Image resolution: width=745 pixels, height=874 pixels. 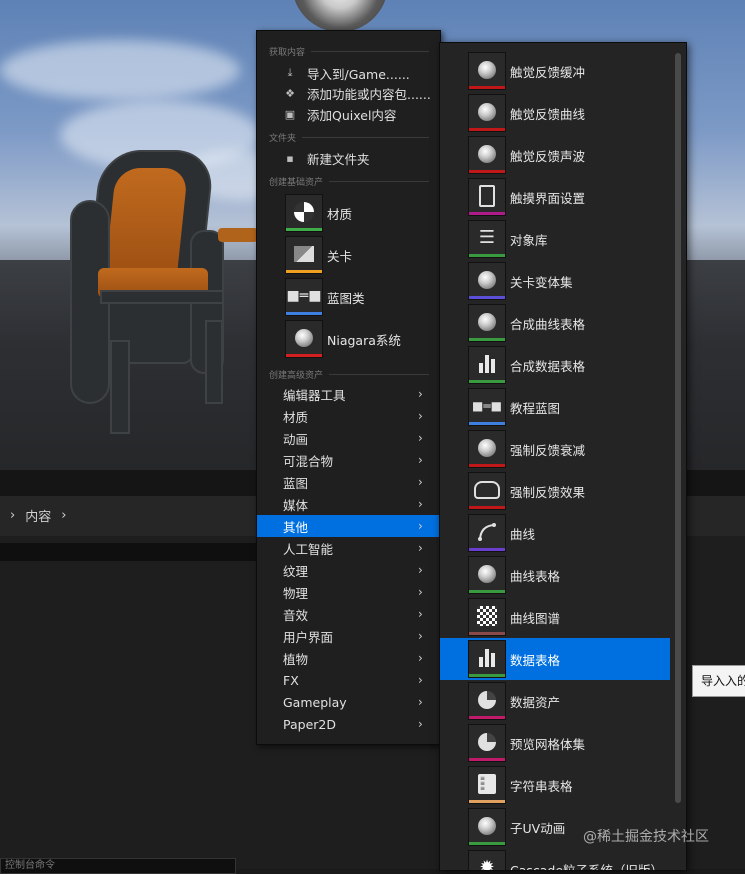 I want to click on submenu-item: 曲线, so click(x=555, y=533).